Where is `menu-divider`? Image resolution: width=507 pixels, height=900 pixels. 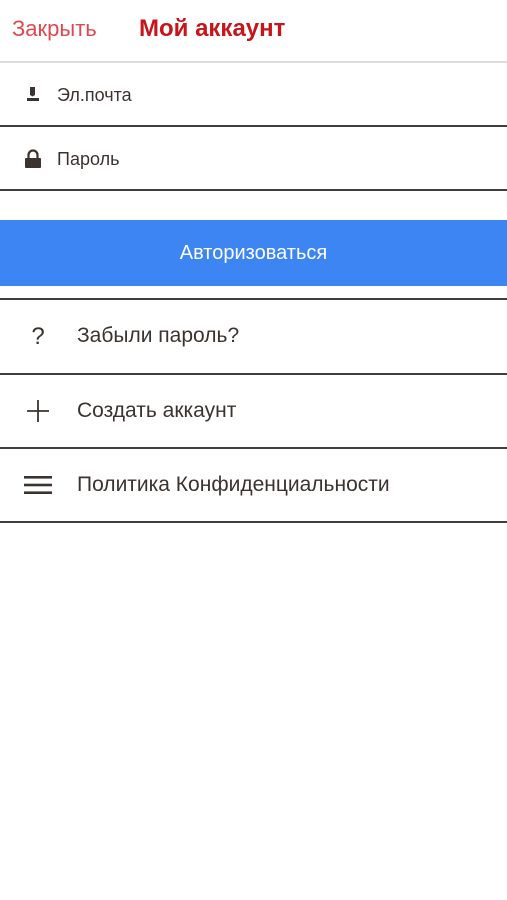
menu-divider is located at coordinates (253, 522).